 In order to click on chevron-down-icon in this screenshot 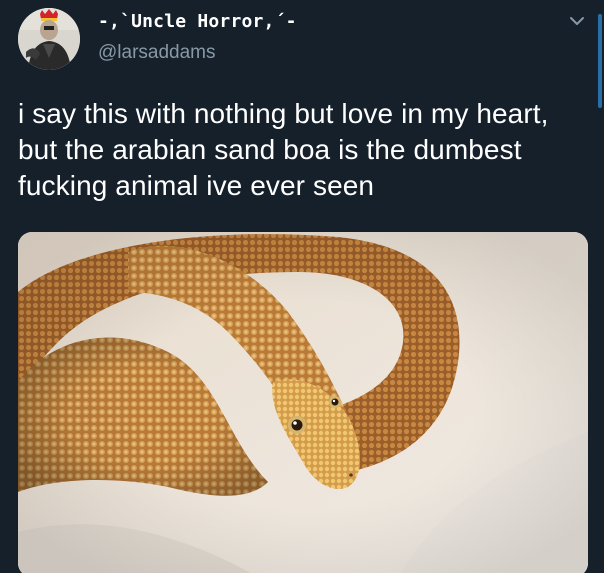, I will do `click(577, 21)`.